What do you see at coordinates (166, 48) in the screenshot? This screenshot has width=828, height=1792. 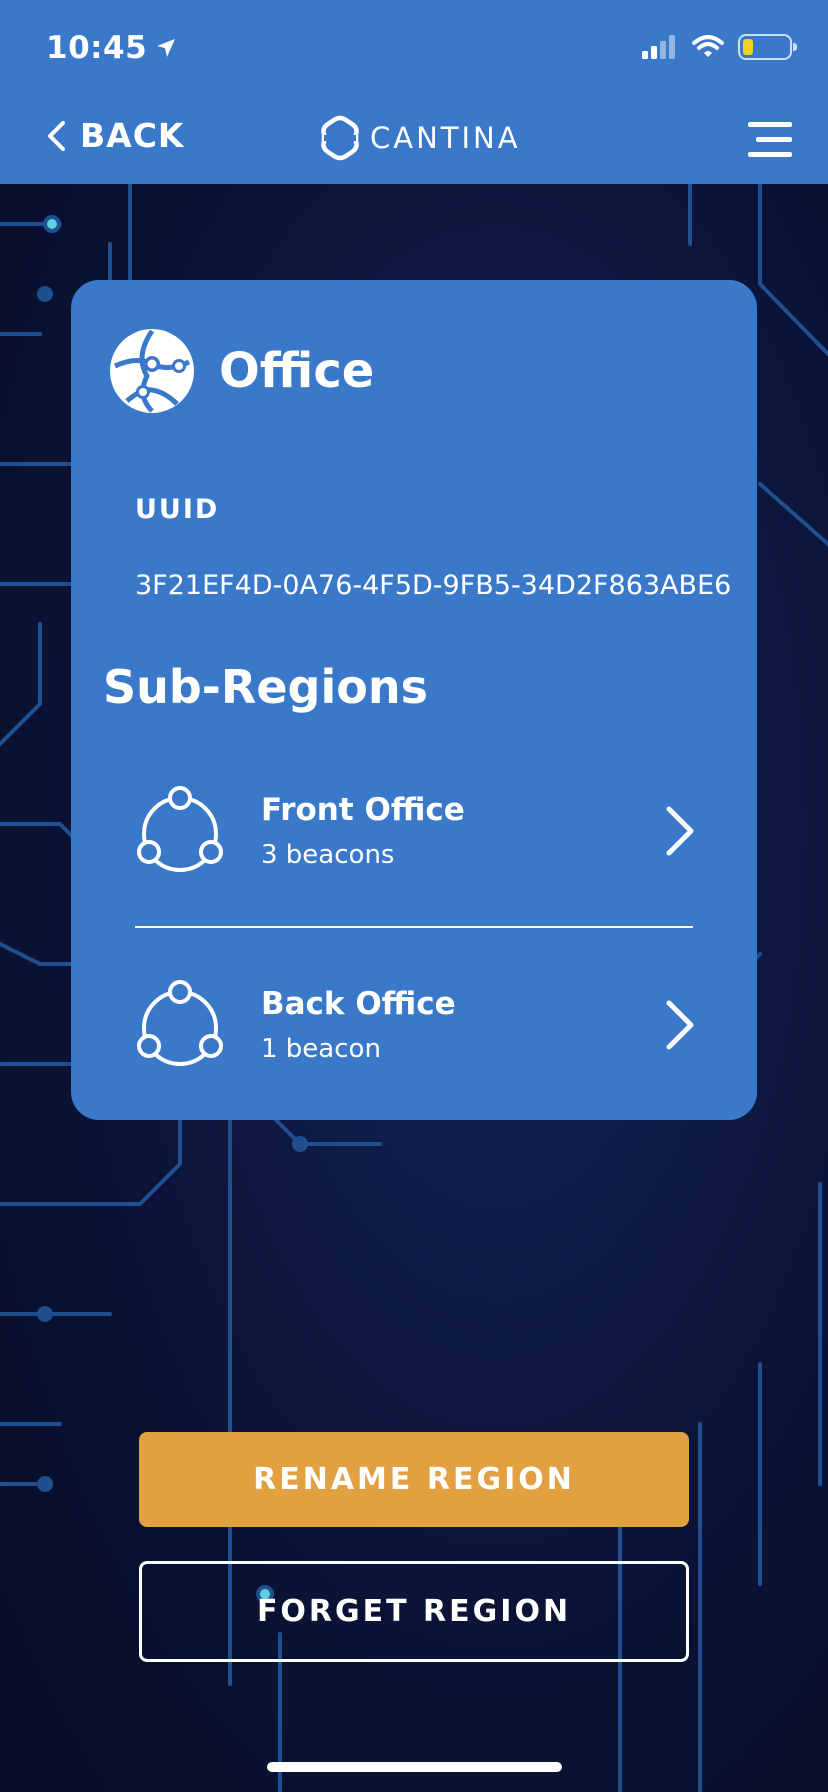 I see `location-arrow-icon` at bounding box center [166, 48].